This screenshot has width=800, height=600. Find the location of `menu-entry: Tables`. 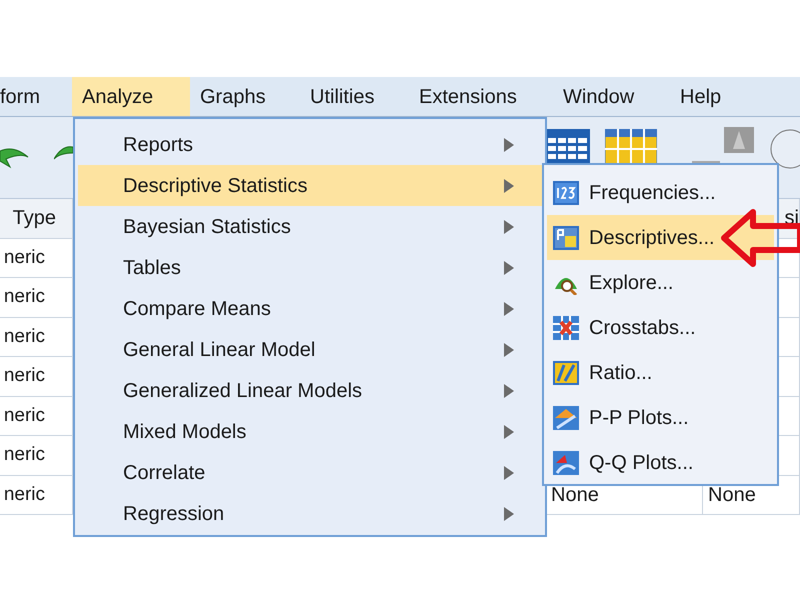

menu-entry: Tables is located at coordinates (310, 267).